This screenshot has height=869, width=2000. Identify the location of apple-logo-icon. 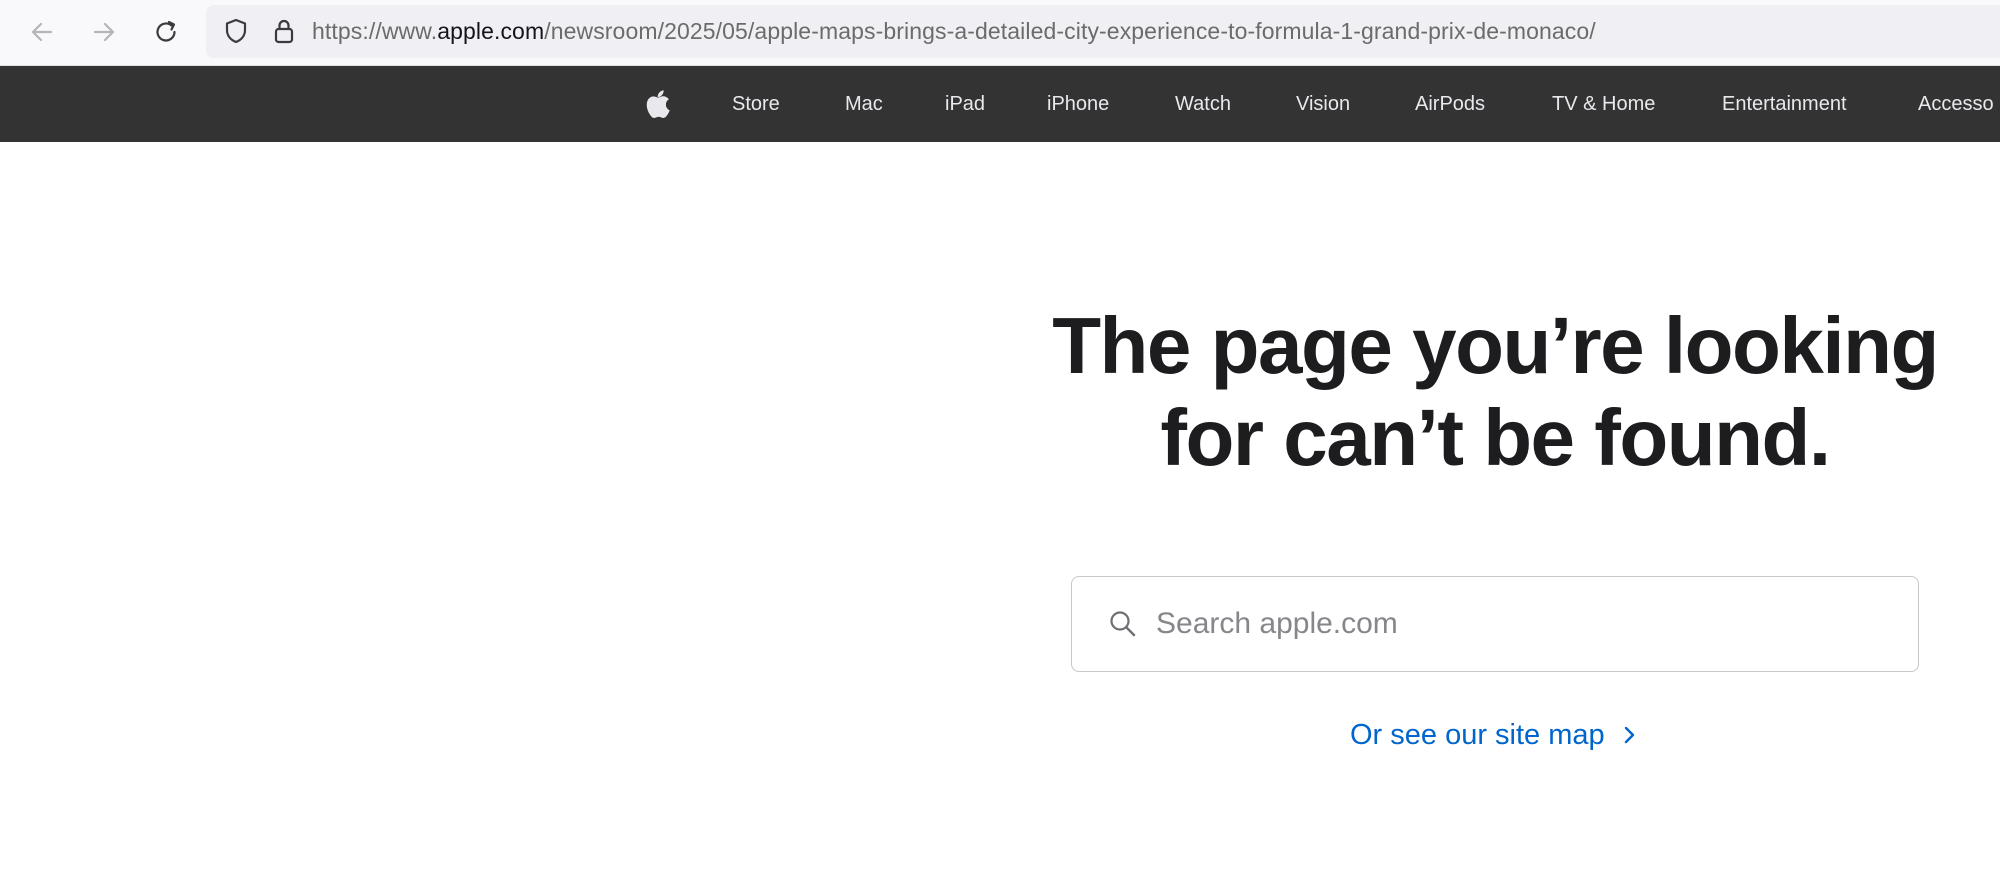
(659, 104).